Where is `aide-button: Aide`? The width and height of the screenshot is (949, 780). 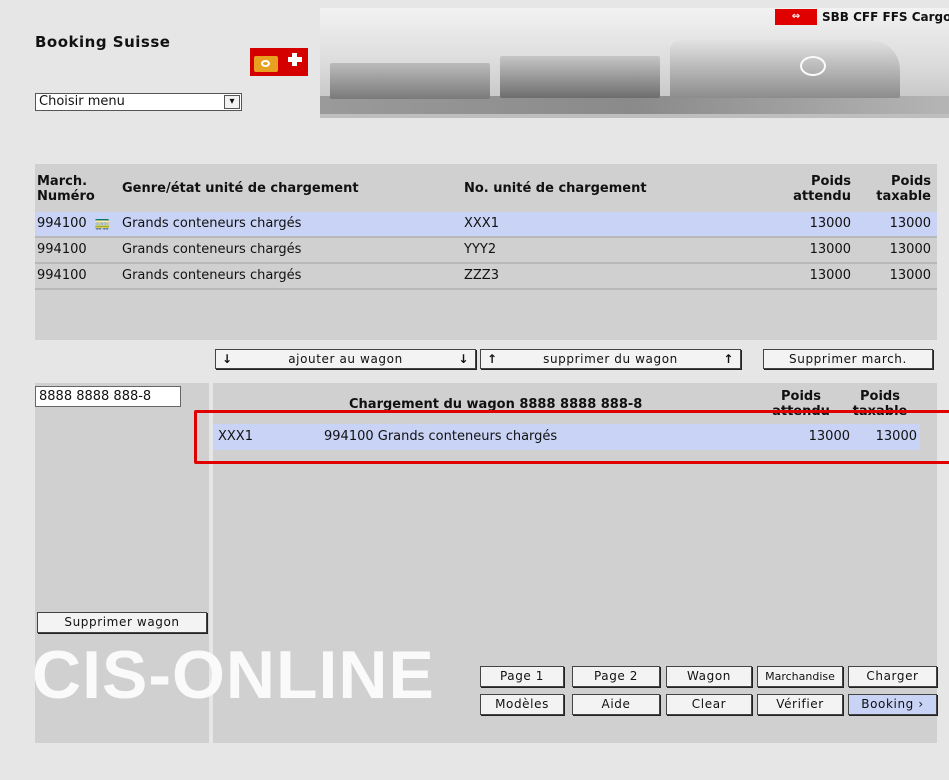
aide-button: Aide is located at coordinates (616, 704).